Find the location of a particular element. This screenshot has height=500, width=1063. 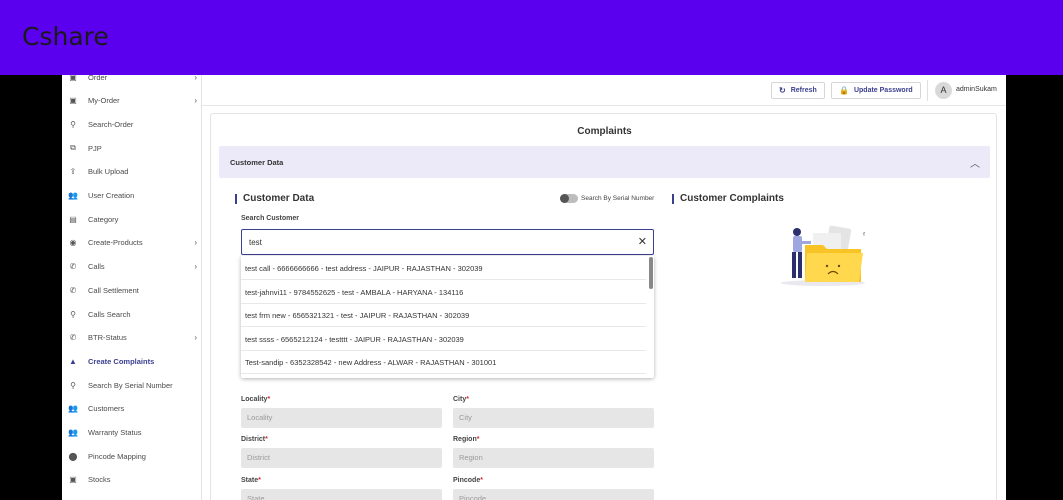

sidebar-item-calls: ✆ Calls › is located at coordinates (131, 267).